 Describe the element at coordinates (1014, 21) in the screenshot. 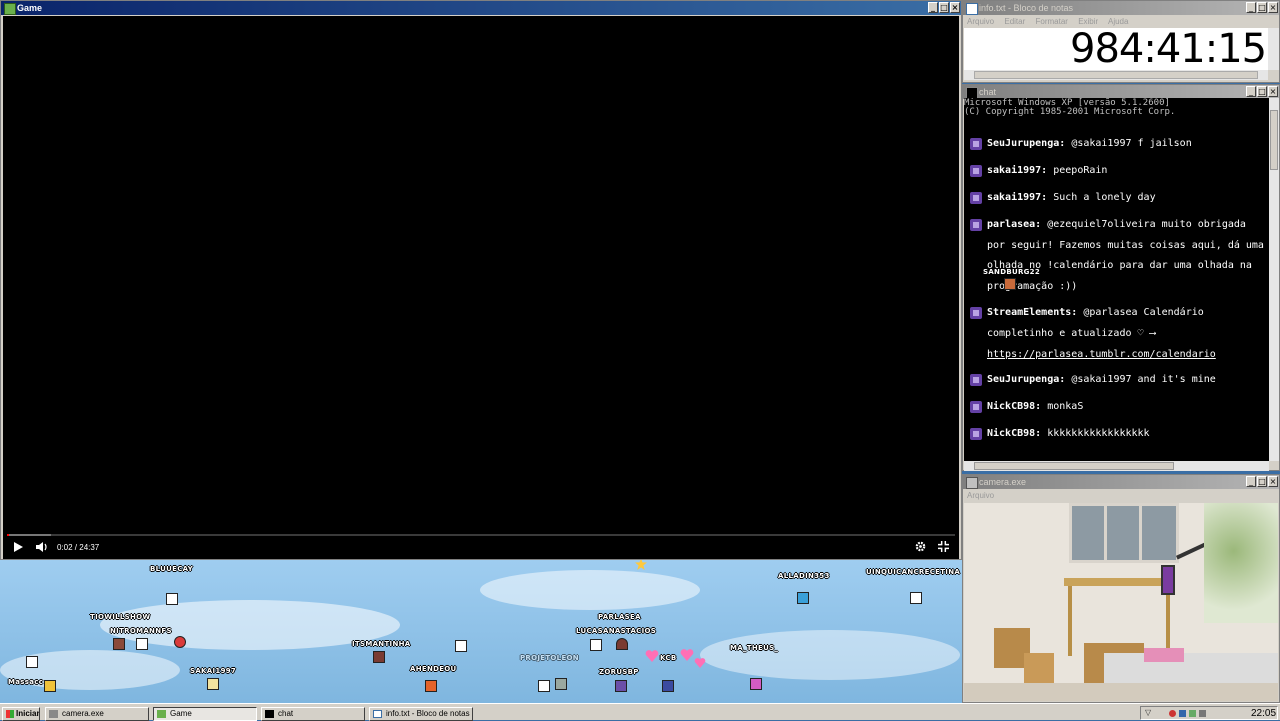

I see `menu-editar: Editar` at that location.